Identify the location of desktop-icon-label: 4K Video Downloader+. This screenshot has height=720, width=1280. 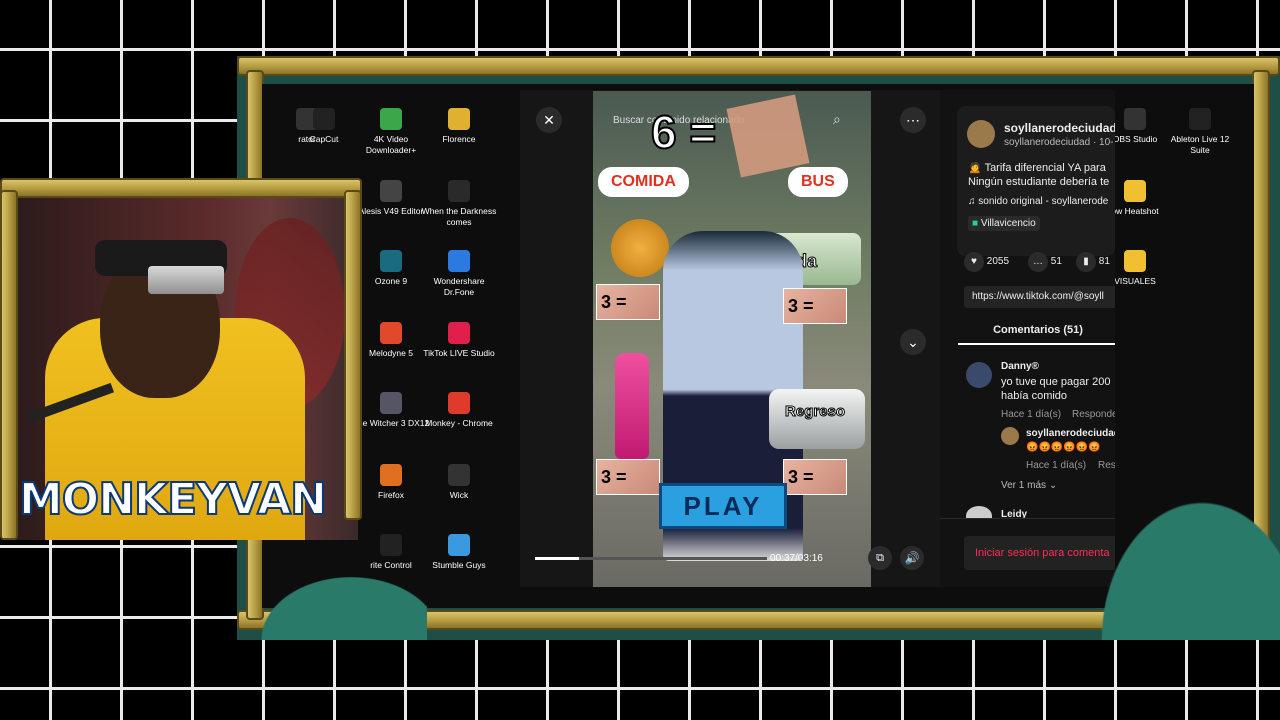
(391, 144).